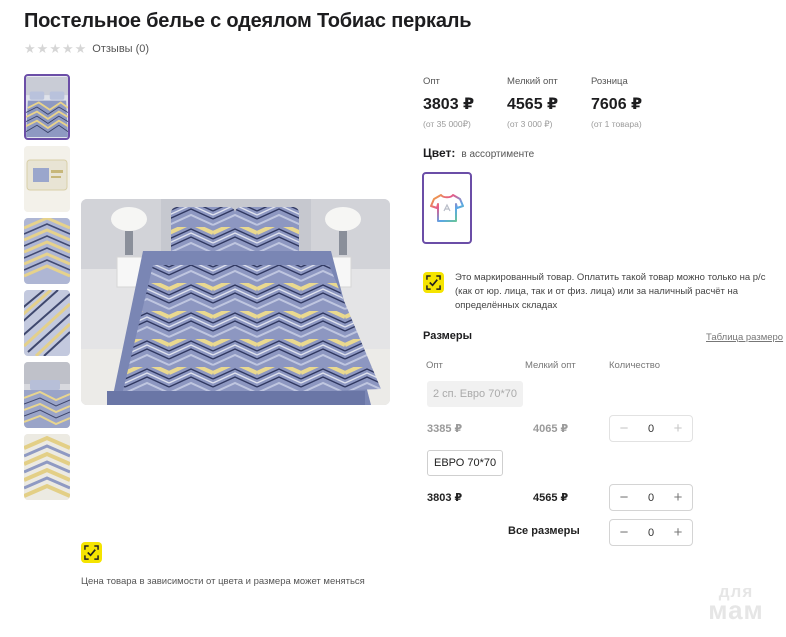 The height and width of the screenshot is (637, 786). I want to click on bedroom-photo-icon, so click(47, 395).